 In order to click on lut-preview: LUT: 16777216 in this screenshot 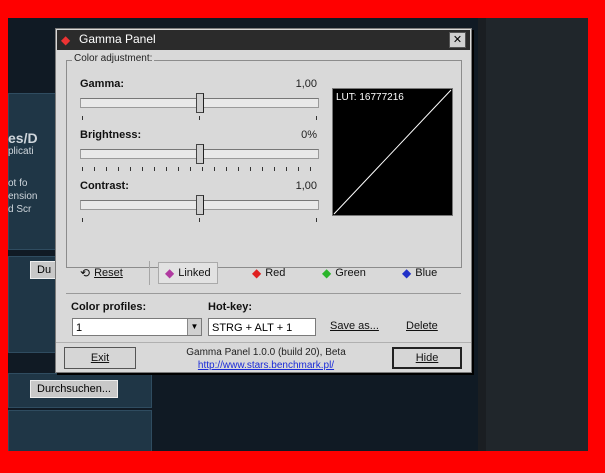, I will do `click(392, 152)`.